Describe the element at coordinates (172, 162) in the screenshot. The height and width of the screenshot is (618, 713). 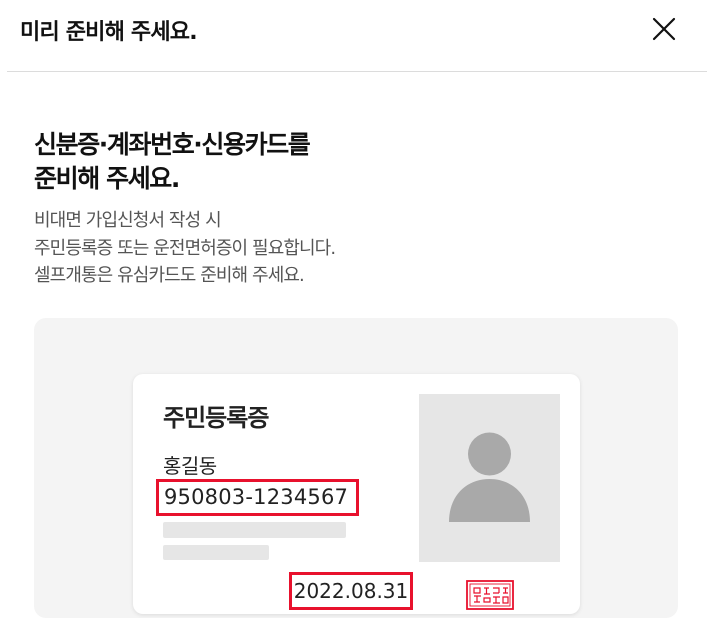
I see `section-headline: 신분증·계좌번호·신용카드를 준비해 주세요.` at that location.